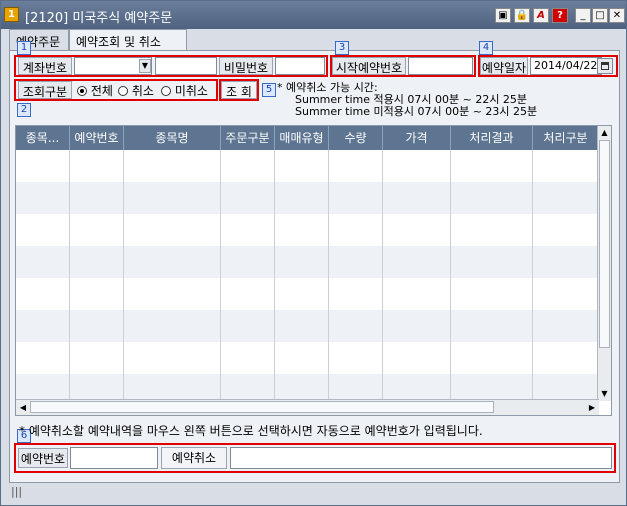 This screenshot has height=506, width=627. Describe the element at coordinates (262, 407) in the screenshot. I see `horizontal-scroll-thumb` at that location.